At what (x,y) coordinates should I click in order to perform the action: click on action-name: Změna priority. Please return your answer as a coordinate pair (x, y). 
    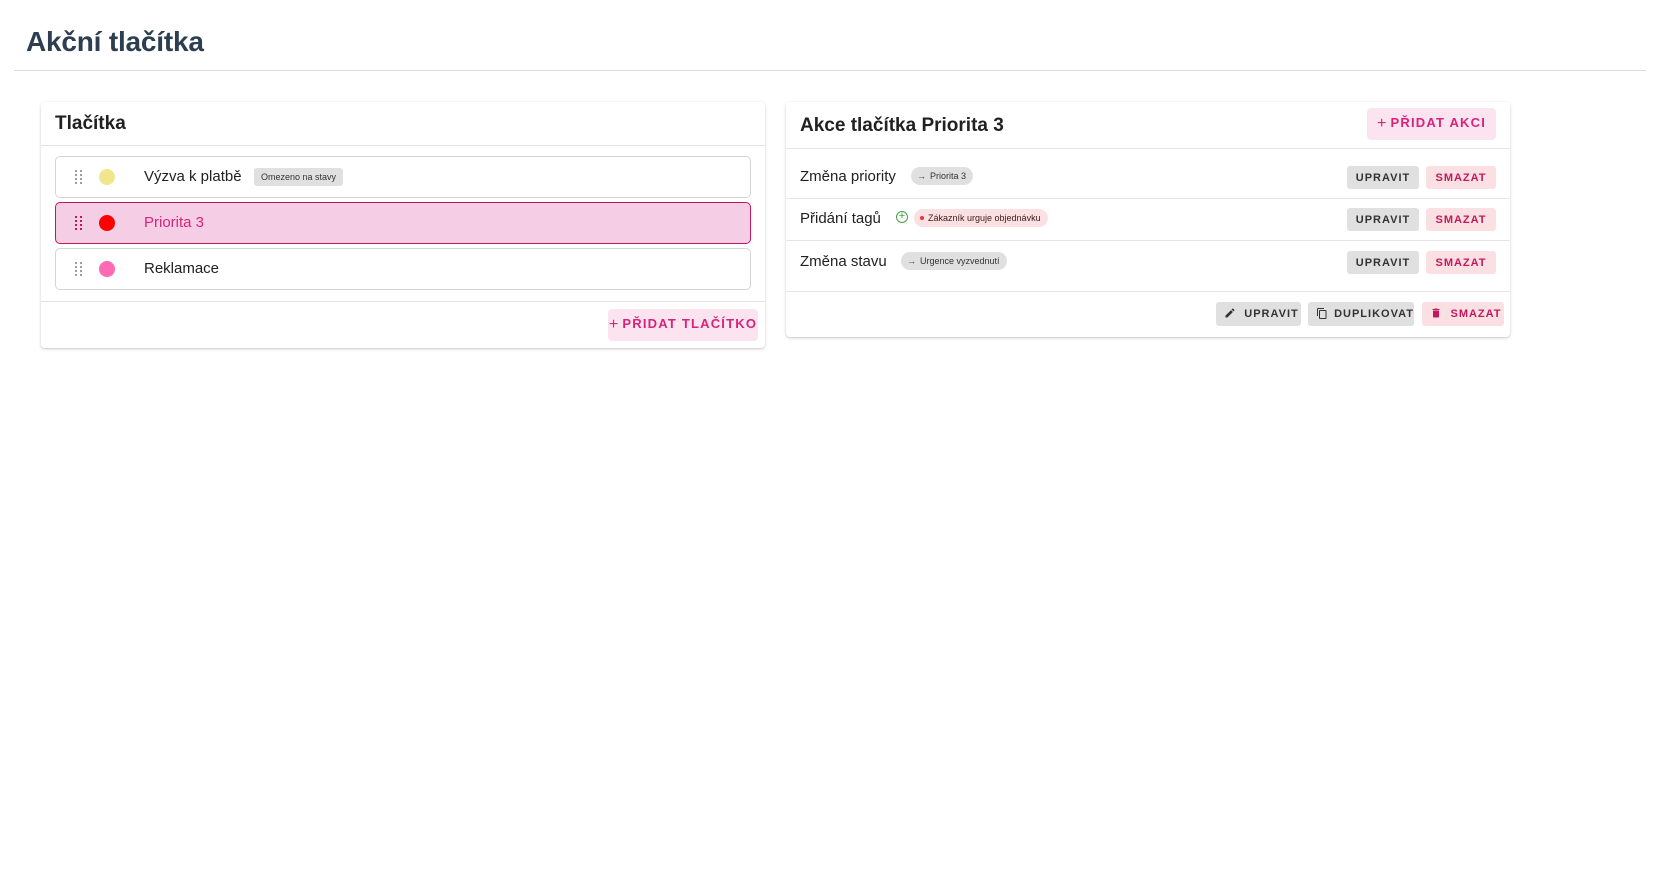
    Looking at the image, I should click on (848, 176).